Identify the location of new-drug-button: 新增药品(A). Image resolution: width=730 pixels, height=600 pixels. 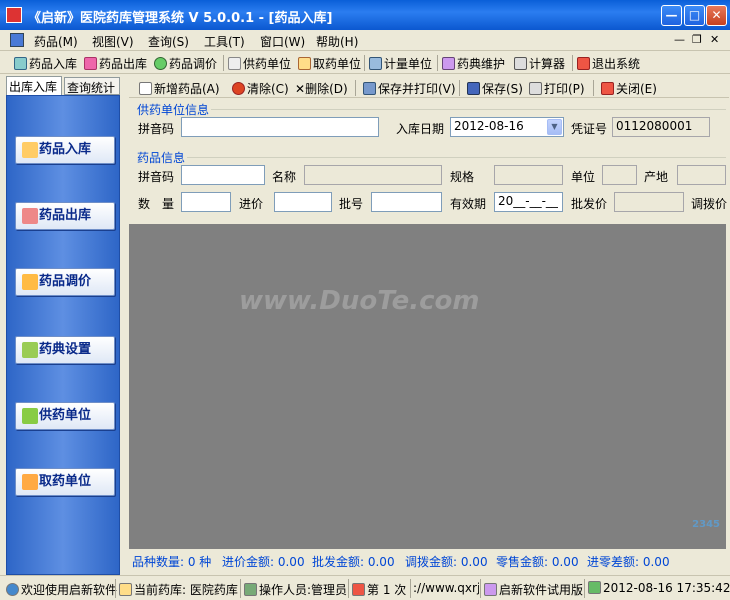
(179, 88).